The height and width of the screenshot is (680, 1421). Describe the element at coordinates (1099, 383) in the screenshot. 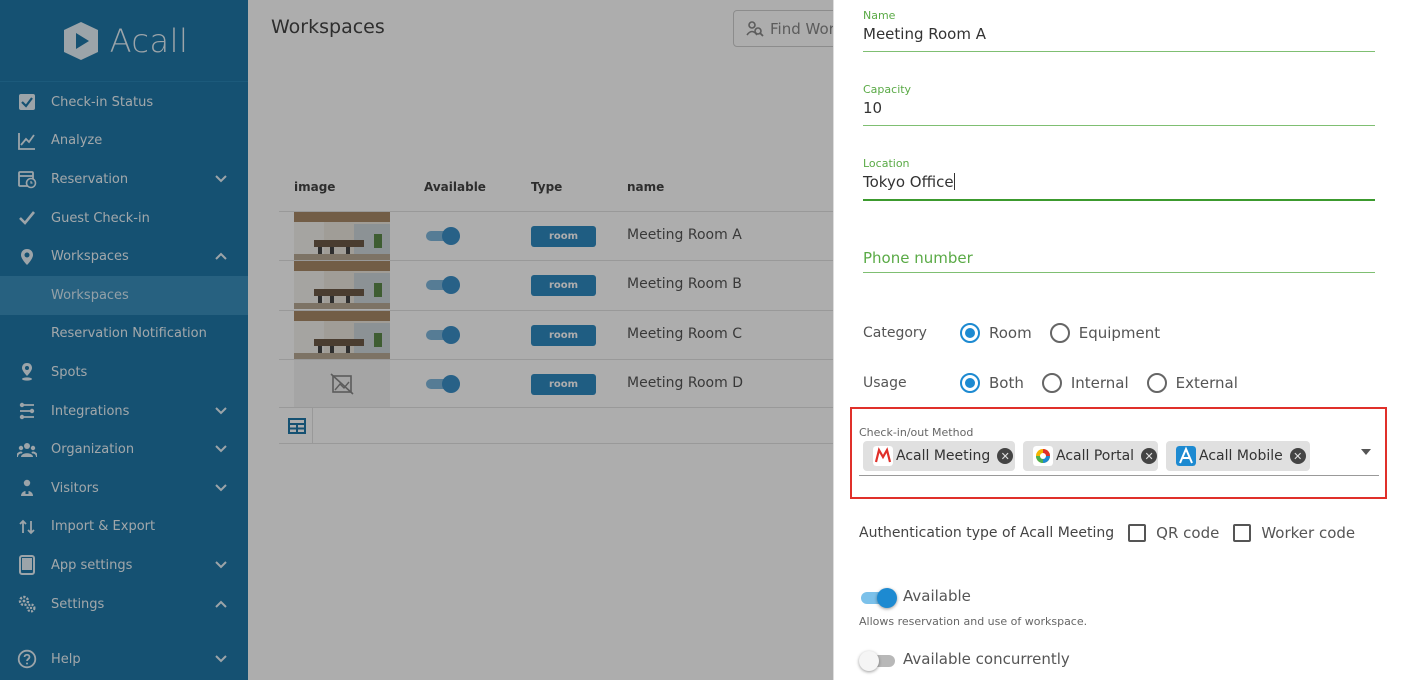

I see `radio-label: Internal` at that location.